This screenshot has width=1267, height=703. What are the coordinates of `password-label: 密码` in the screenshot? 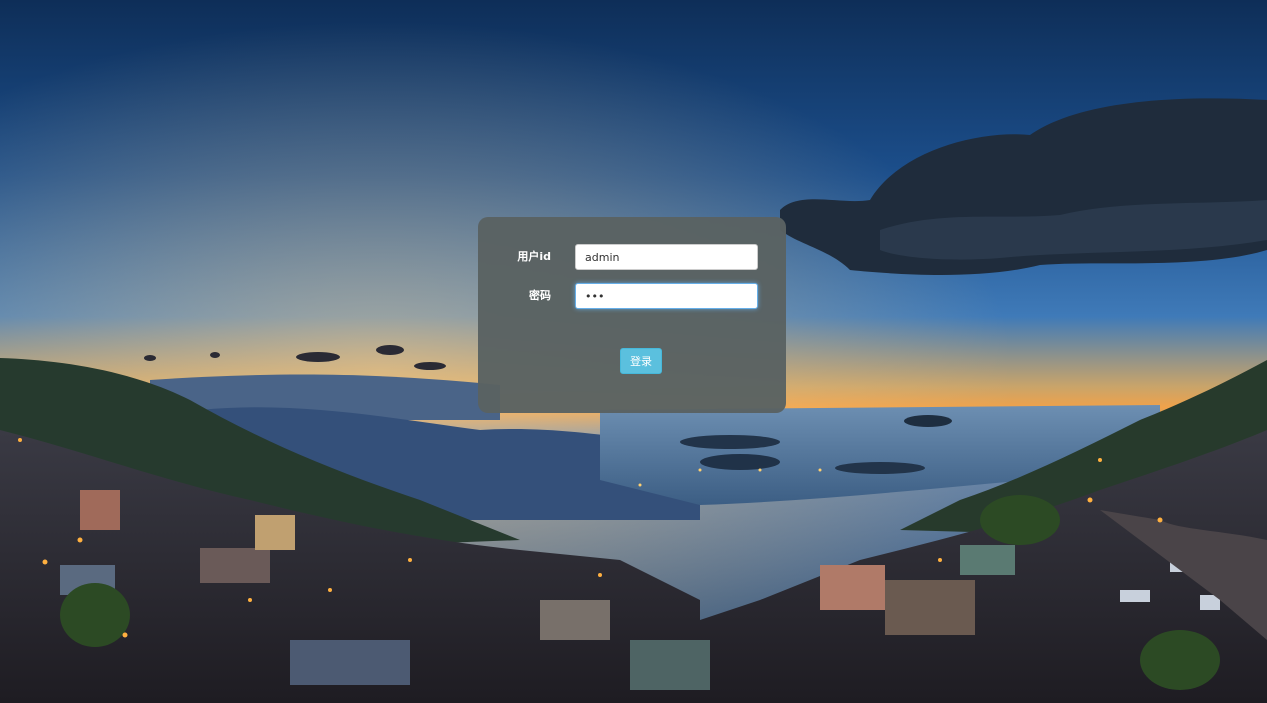 It's located at (540, 295).